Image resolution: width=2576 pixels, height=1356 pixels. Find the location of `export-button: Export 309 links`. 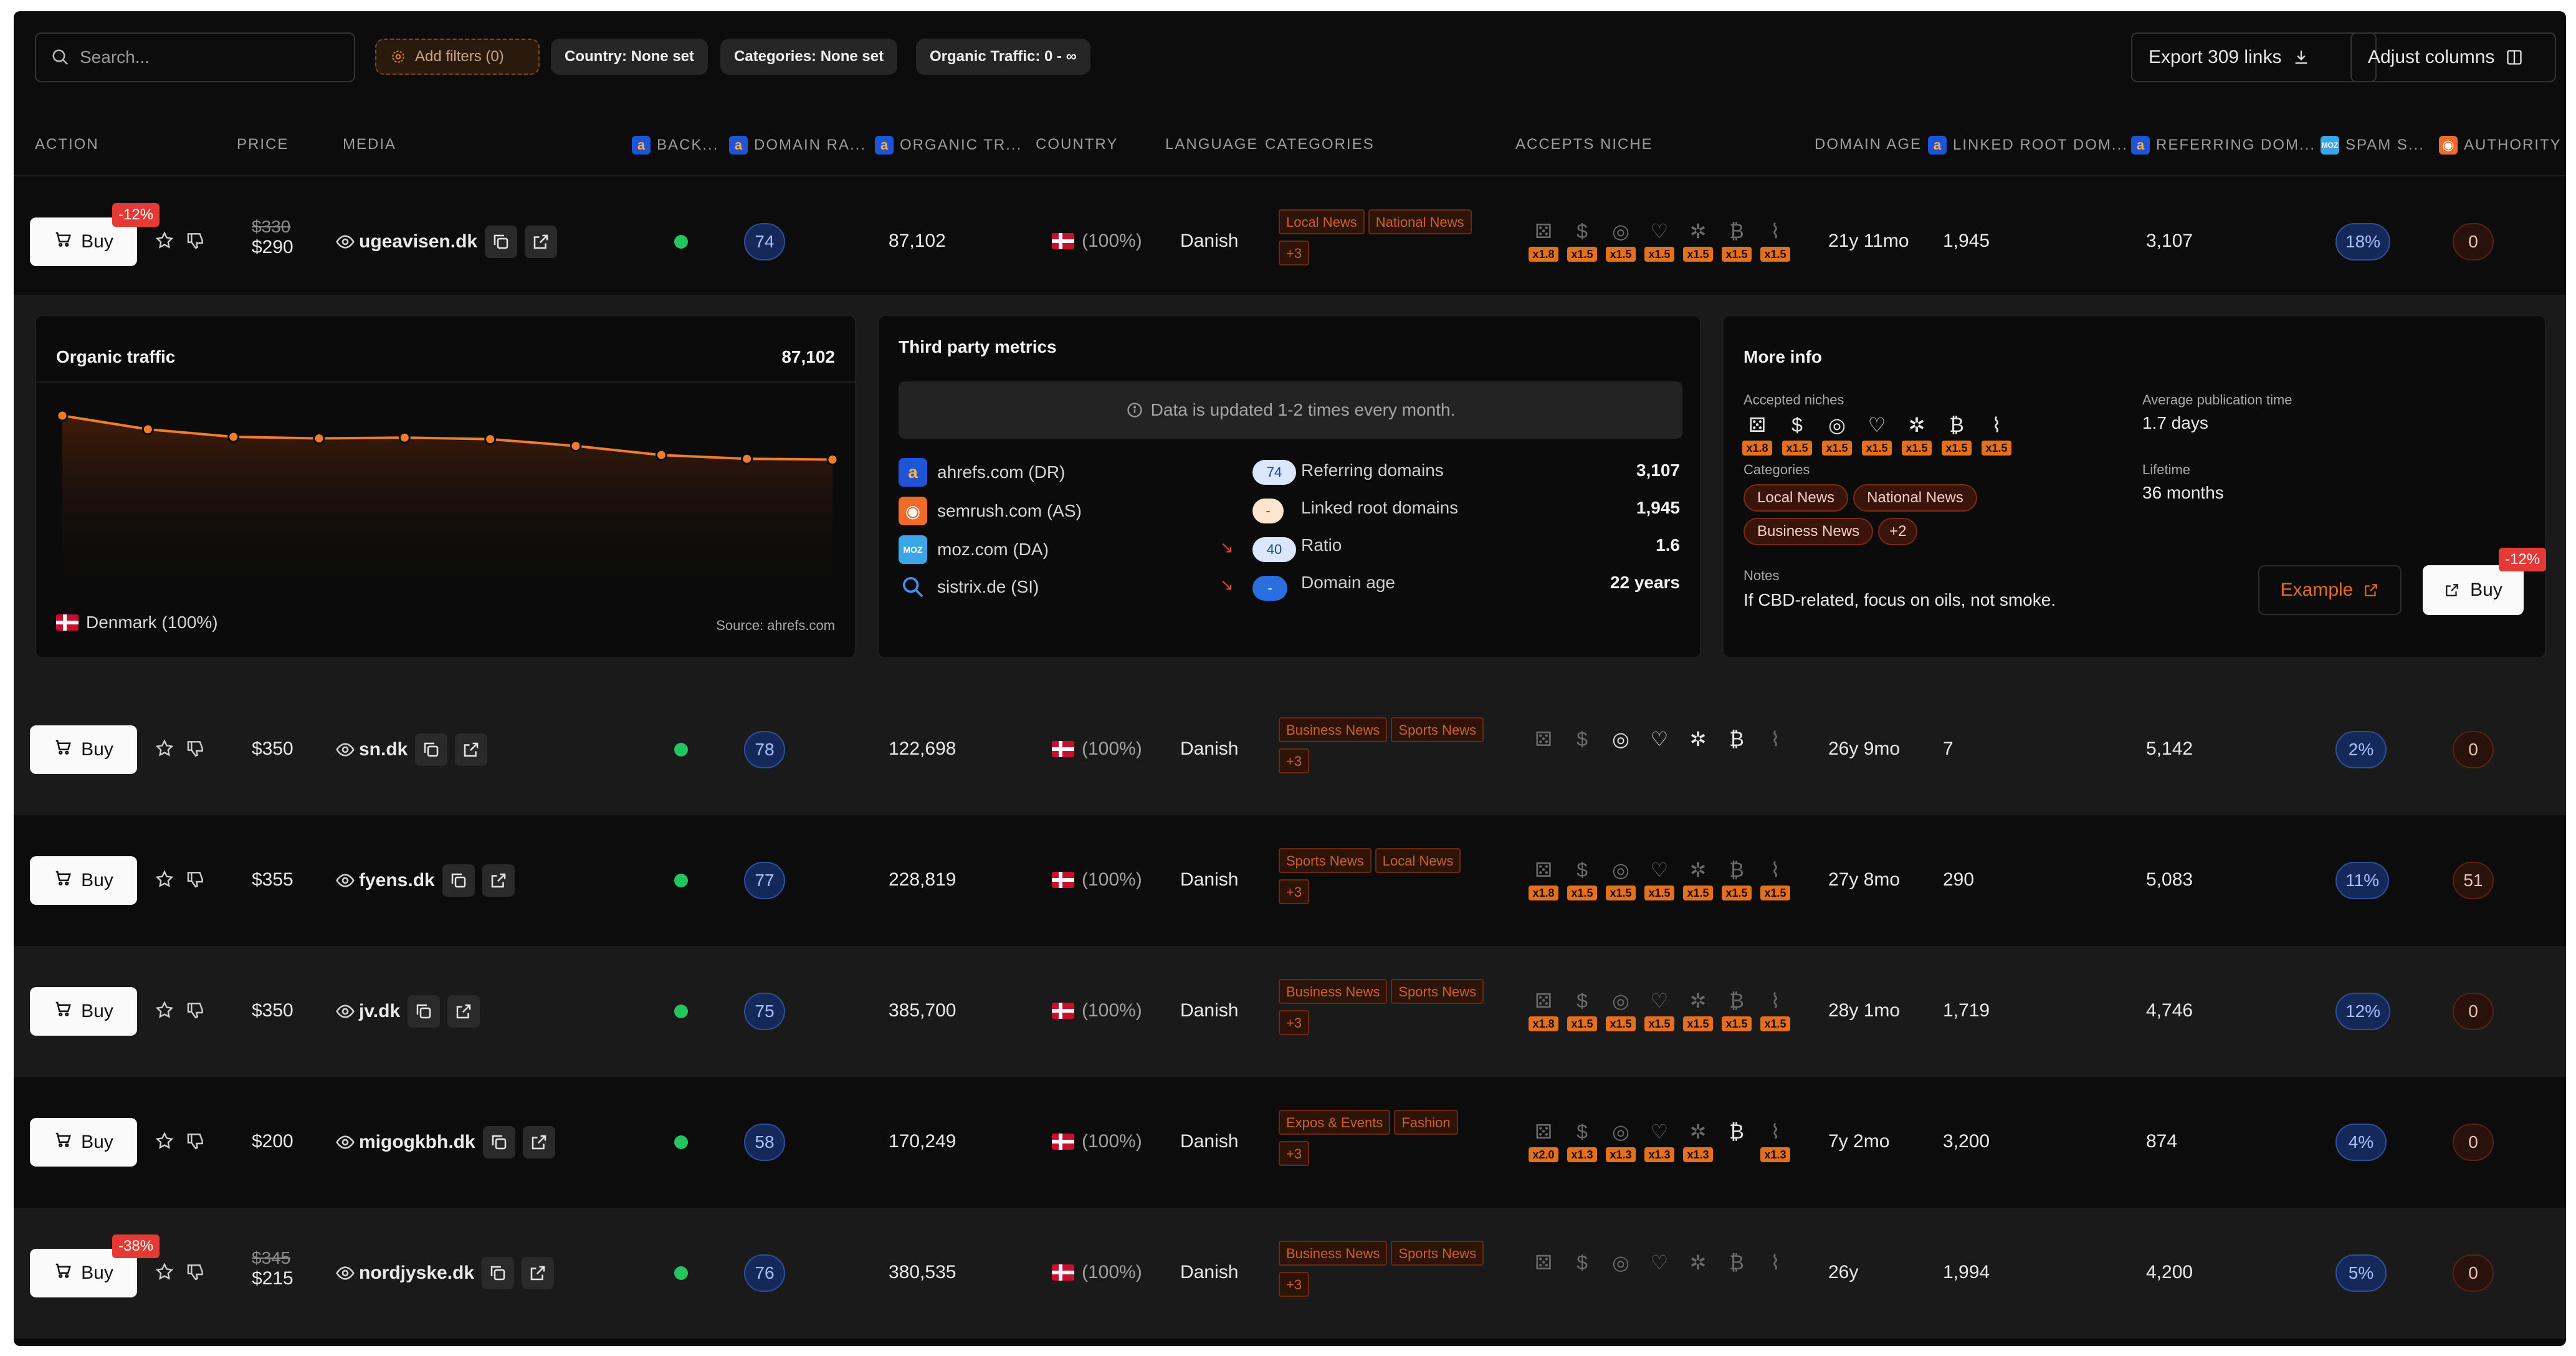

export-button: Export 309 links is located at coordinates (2254, 57).